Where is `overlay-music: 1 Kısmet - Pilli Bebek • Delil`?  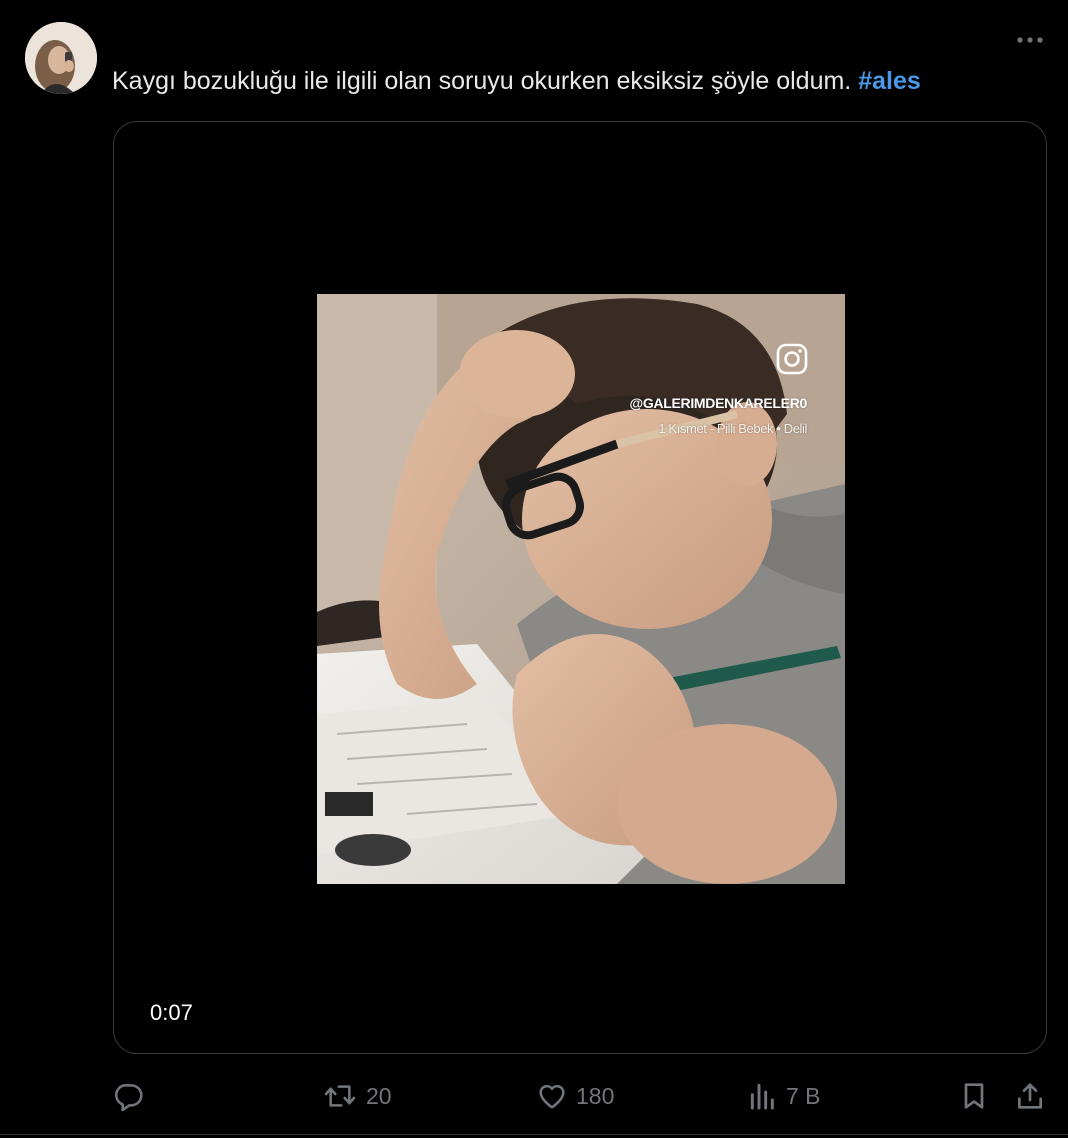 overlay-music: 1 Kısmet - Pilli Bebek • Delil is located at coordinates (732, 428).